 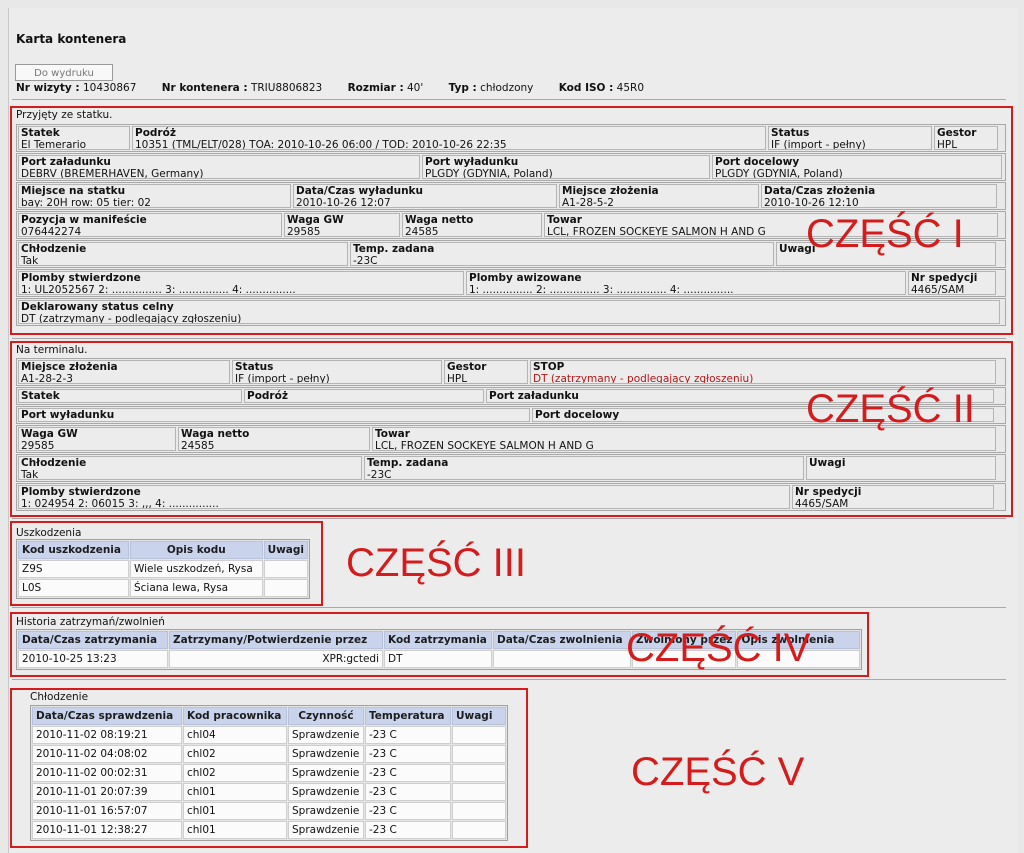 What do you see at coordinates (630, 88) in the screenshot?
I see `iso-code-value: 45R0` at bounding box center [630, 88].